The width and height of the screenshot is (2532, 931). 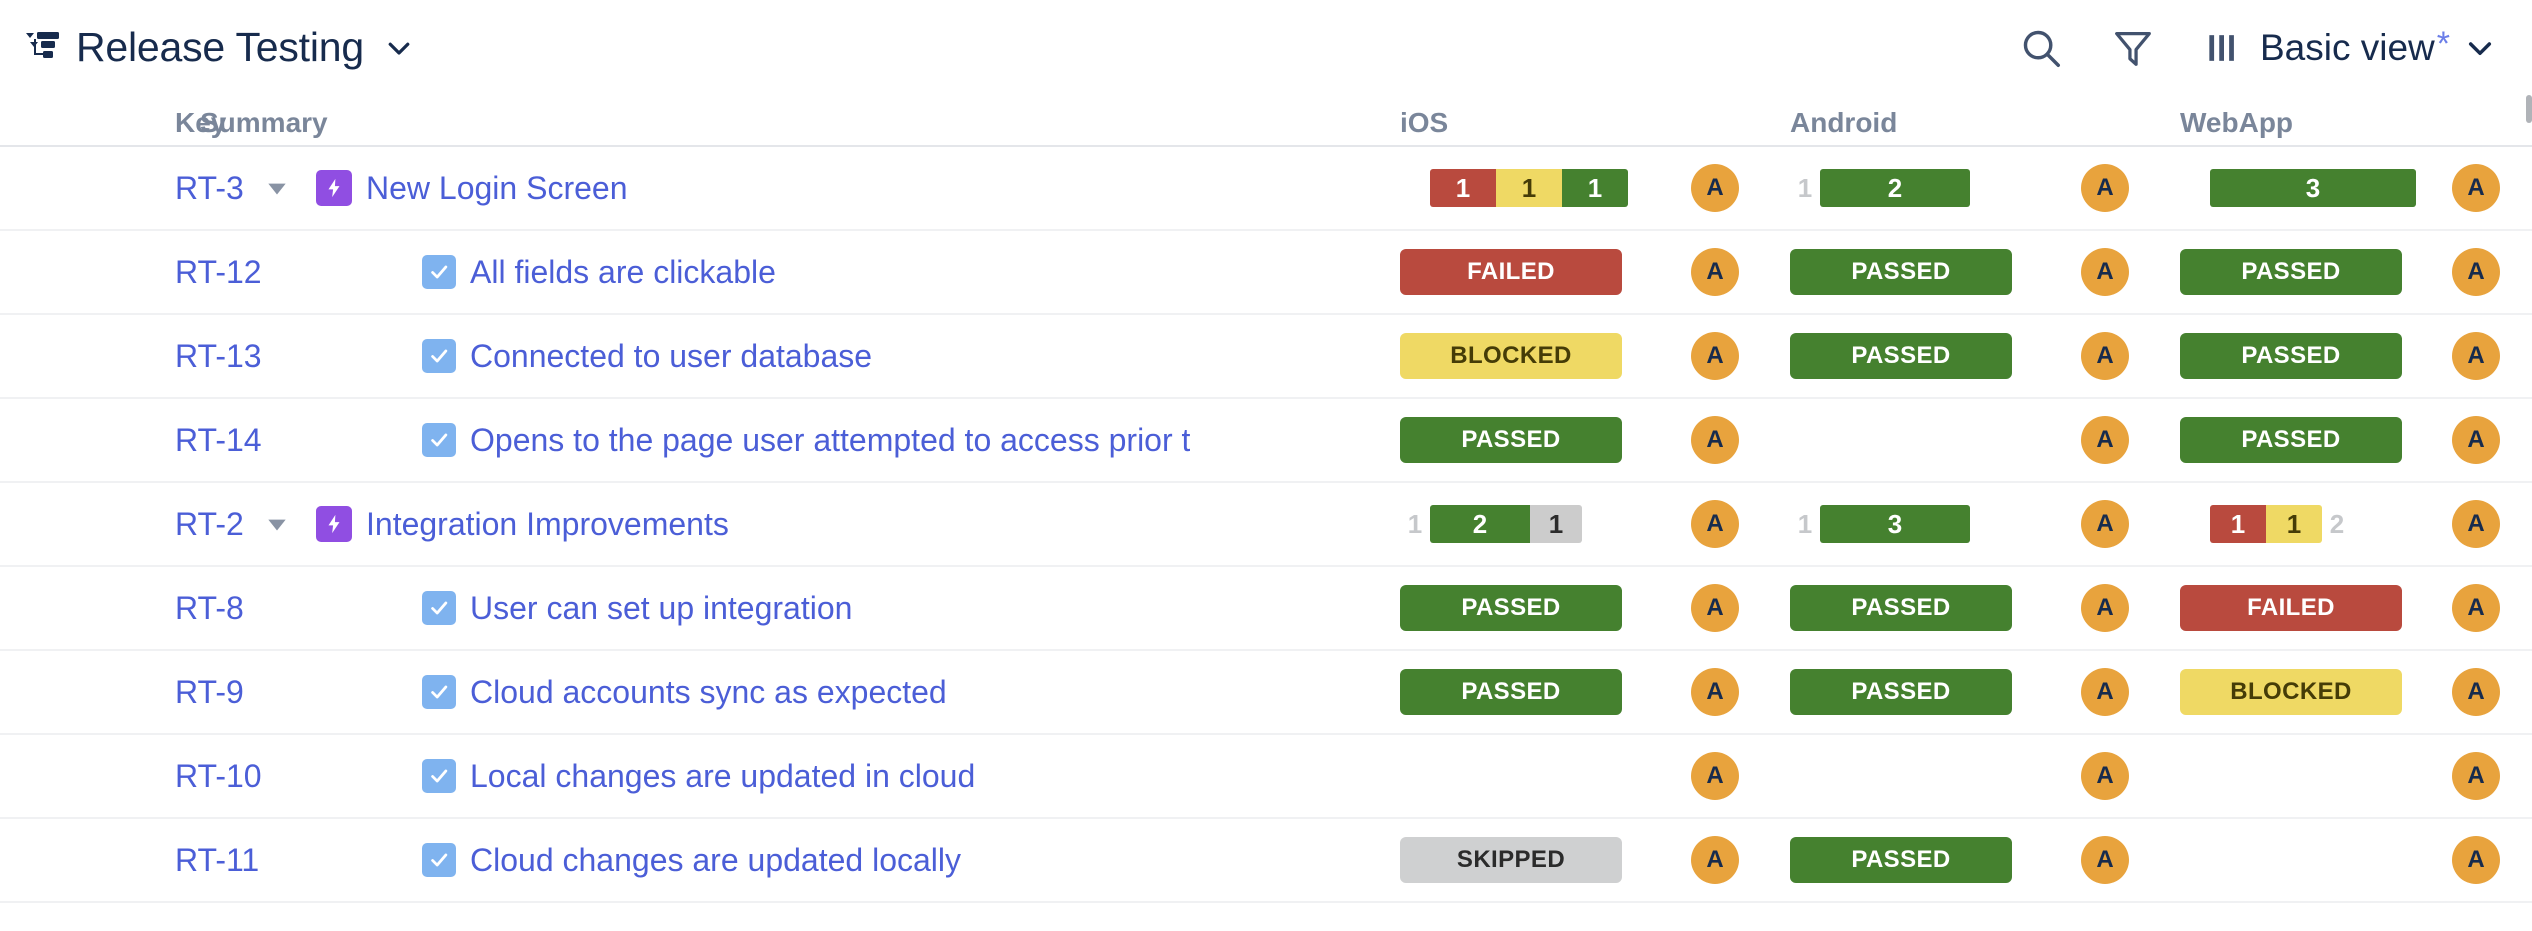 I want to click on webapp-cell: FAILED, so click(x=2300, y=608).